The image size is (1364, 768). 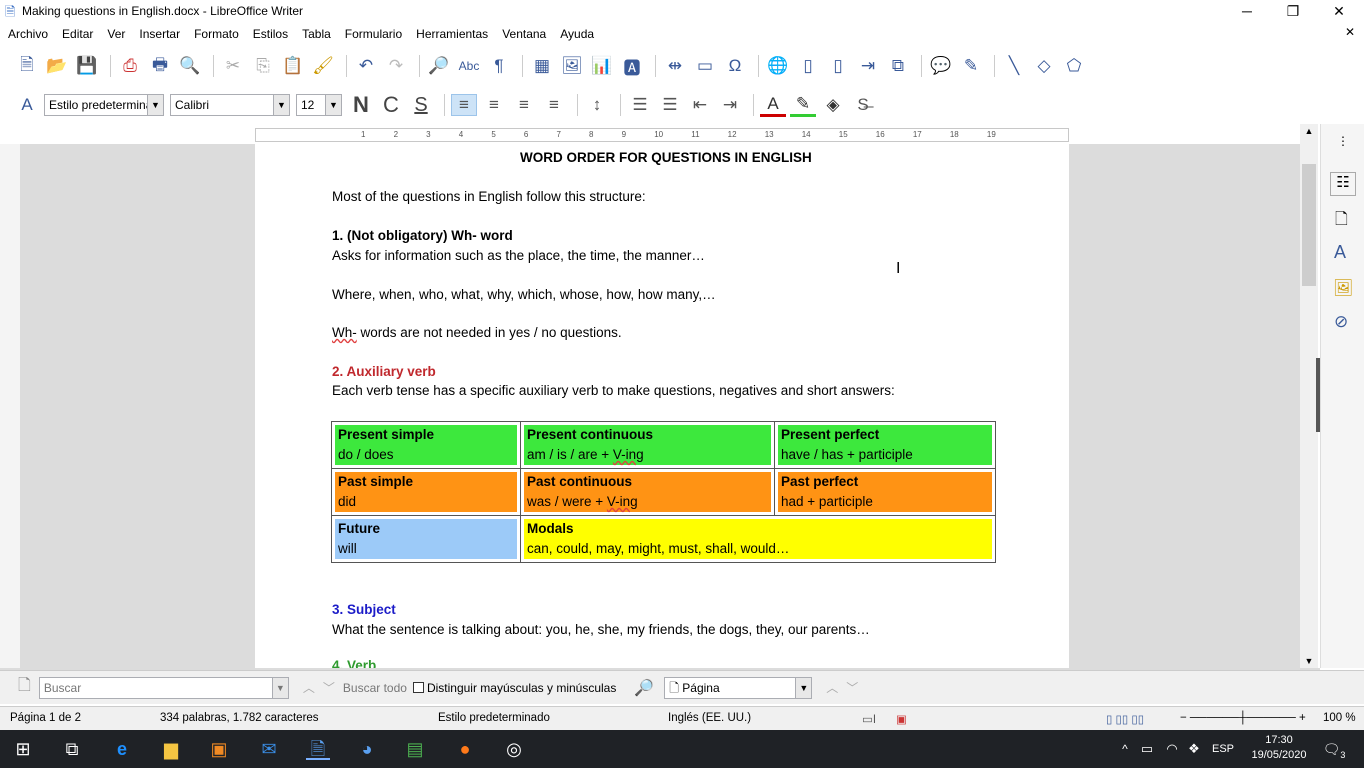 What do you see at coordinates (730, 105) in the screenshot?
I see `increase-indent-icon: ⇥` at bounding box center [730, 105].